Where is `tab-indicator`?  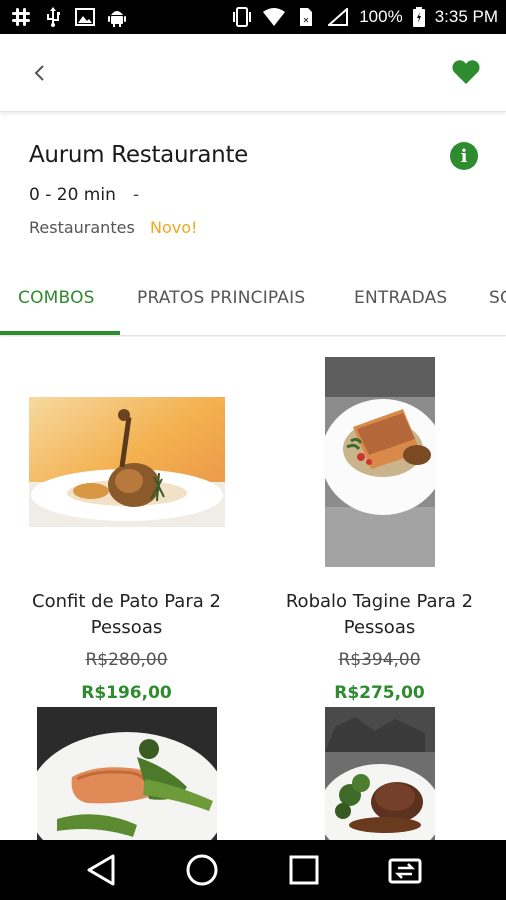
tab-indicator is located at coordinates (60, 333).